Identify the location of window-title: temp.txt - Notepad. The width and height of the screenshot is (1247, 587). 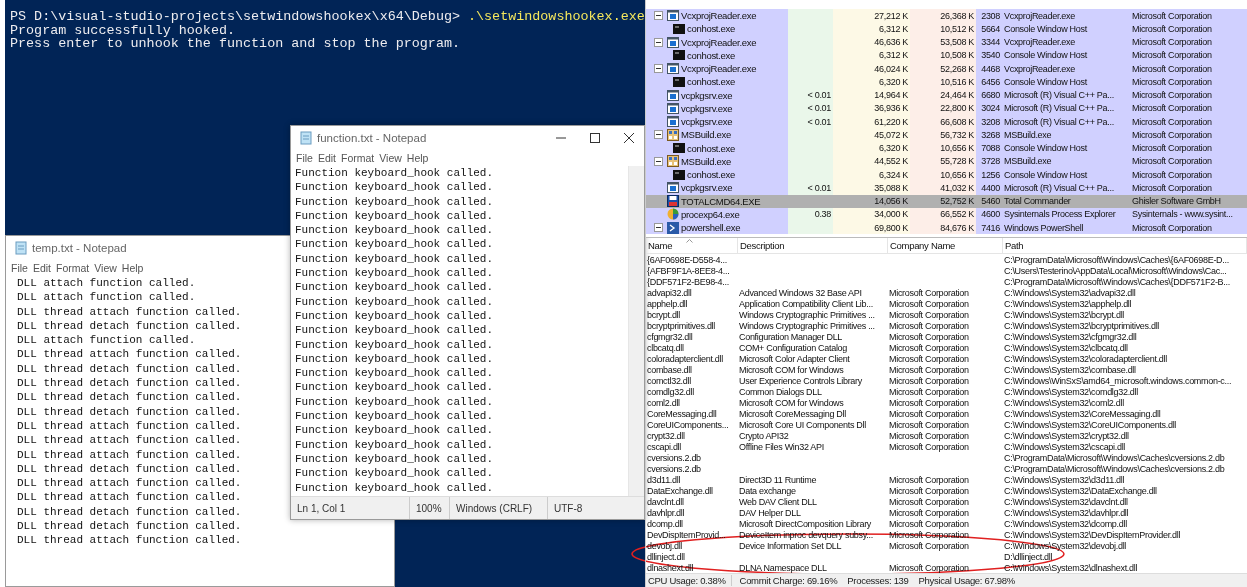
(79, 248).